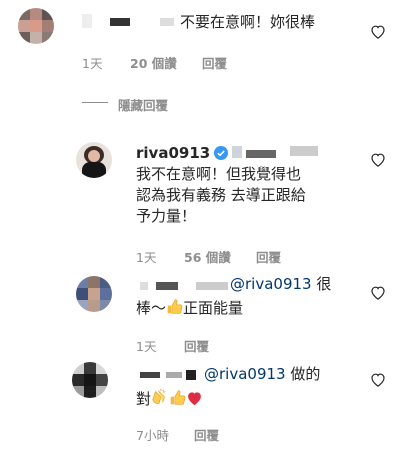 This screenshot has height=456, width=412. Describe the element at coordinates (221, 153) in the screenshot. I see `verified-badge-icon` at that location.